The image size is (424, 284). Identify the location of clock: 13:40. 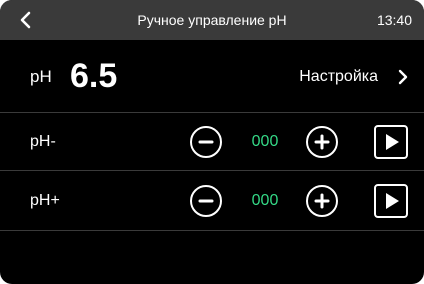
(394, 20).